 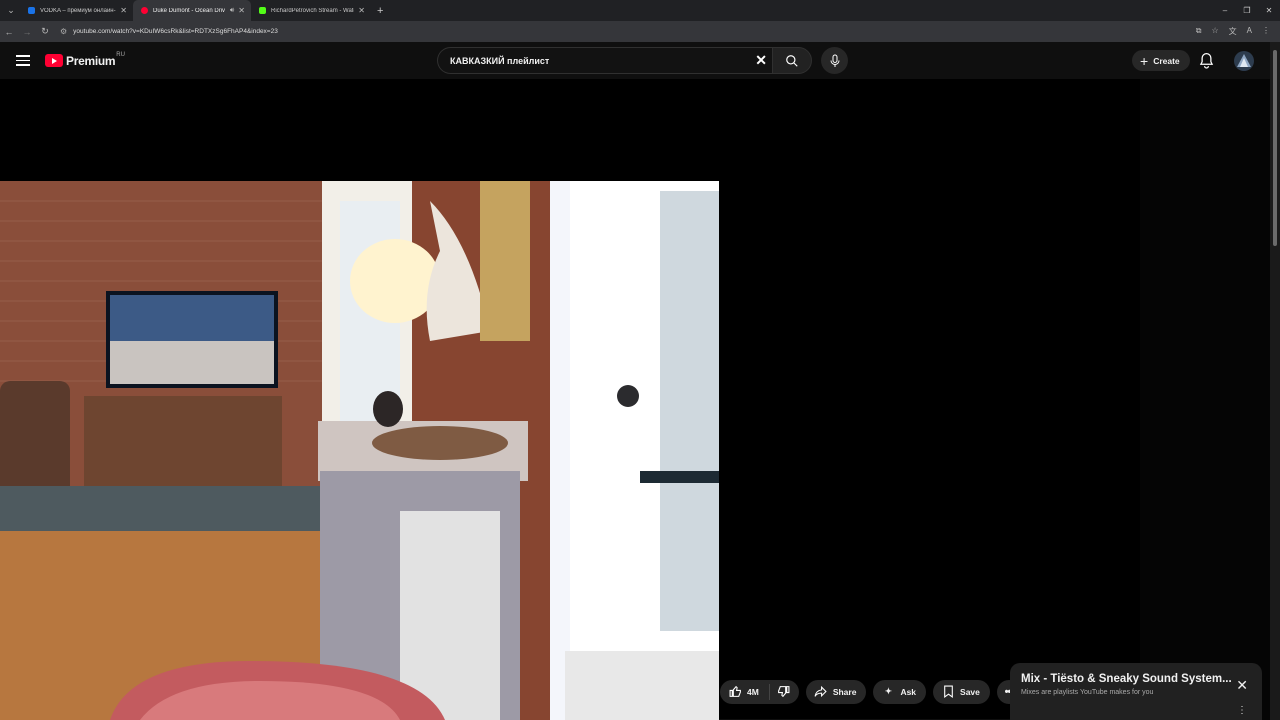 I want to click on address-bar-actions: ⧉ ☆ 文 A ⋮, so click(x=1233, y=31).